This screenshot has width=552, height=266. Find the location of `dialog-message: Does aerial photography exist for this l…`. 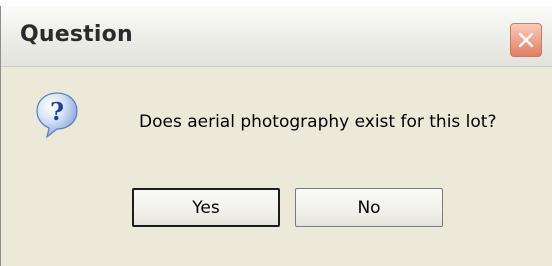

dialog-message: Does aerial photography exist for this l… is located at coordinates (318, 122).